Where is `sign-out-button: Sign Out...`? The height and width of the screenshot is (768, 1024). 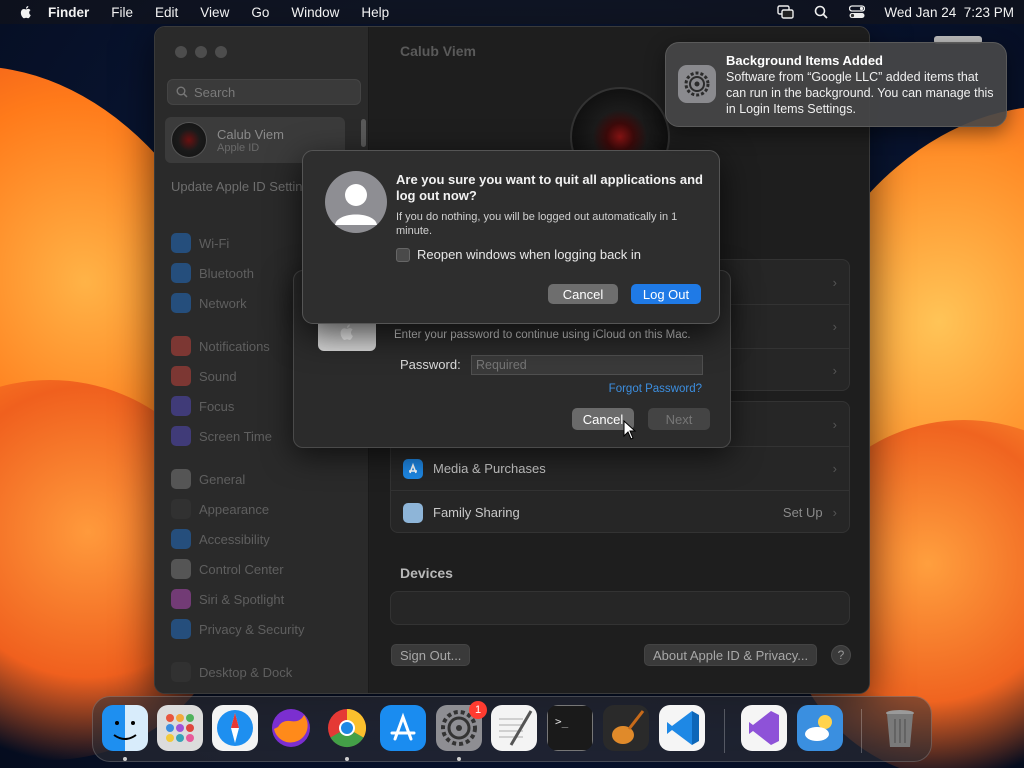 sign-out-button: Sign Out... is located at coordinates (431, 655).